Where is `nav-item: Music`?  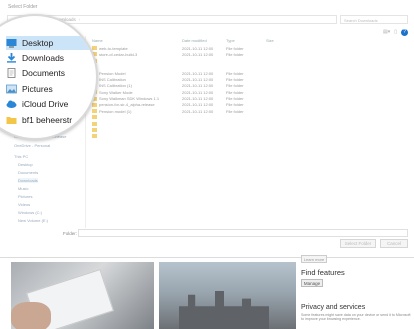
nav-item: Music is located at coordinates (23, 188).